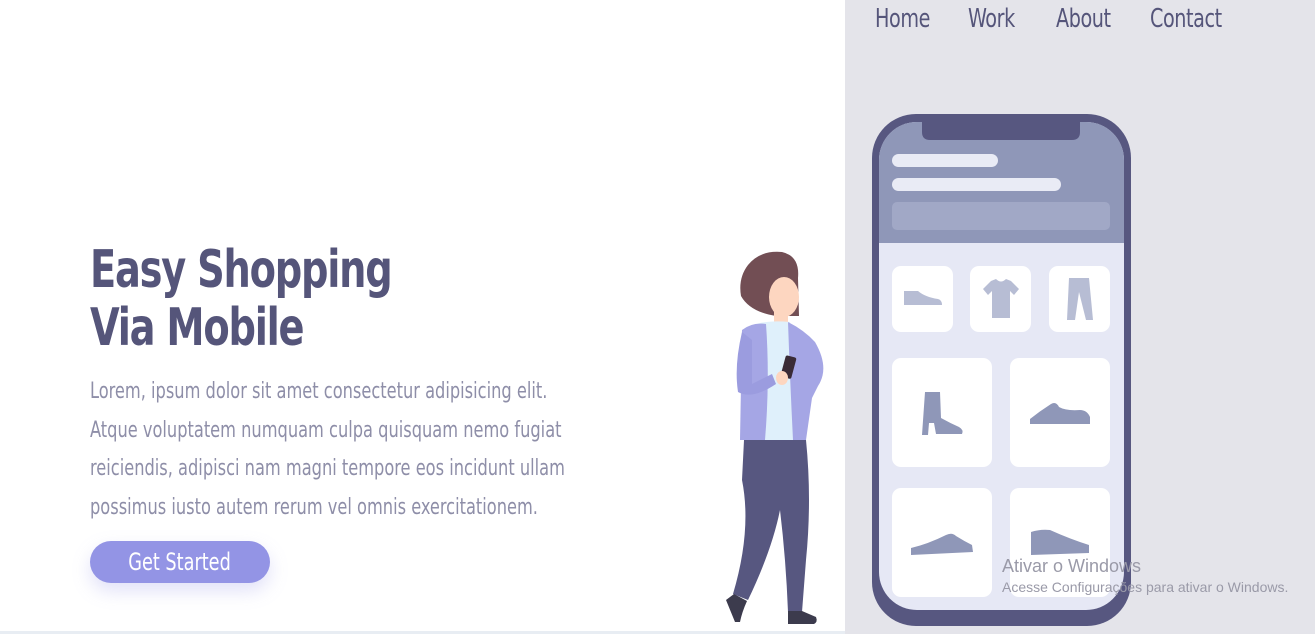 This screenshot has width=1315, height=634. I want to click on woman-figure-illustration, so click(775, 437).